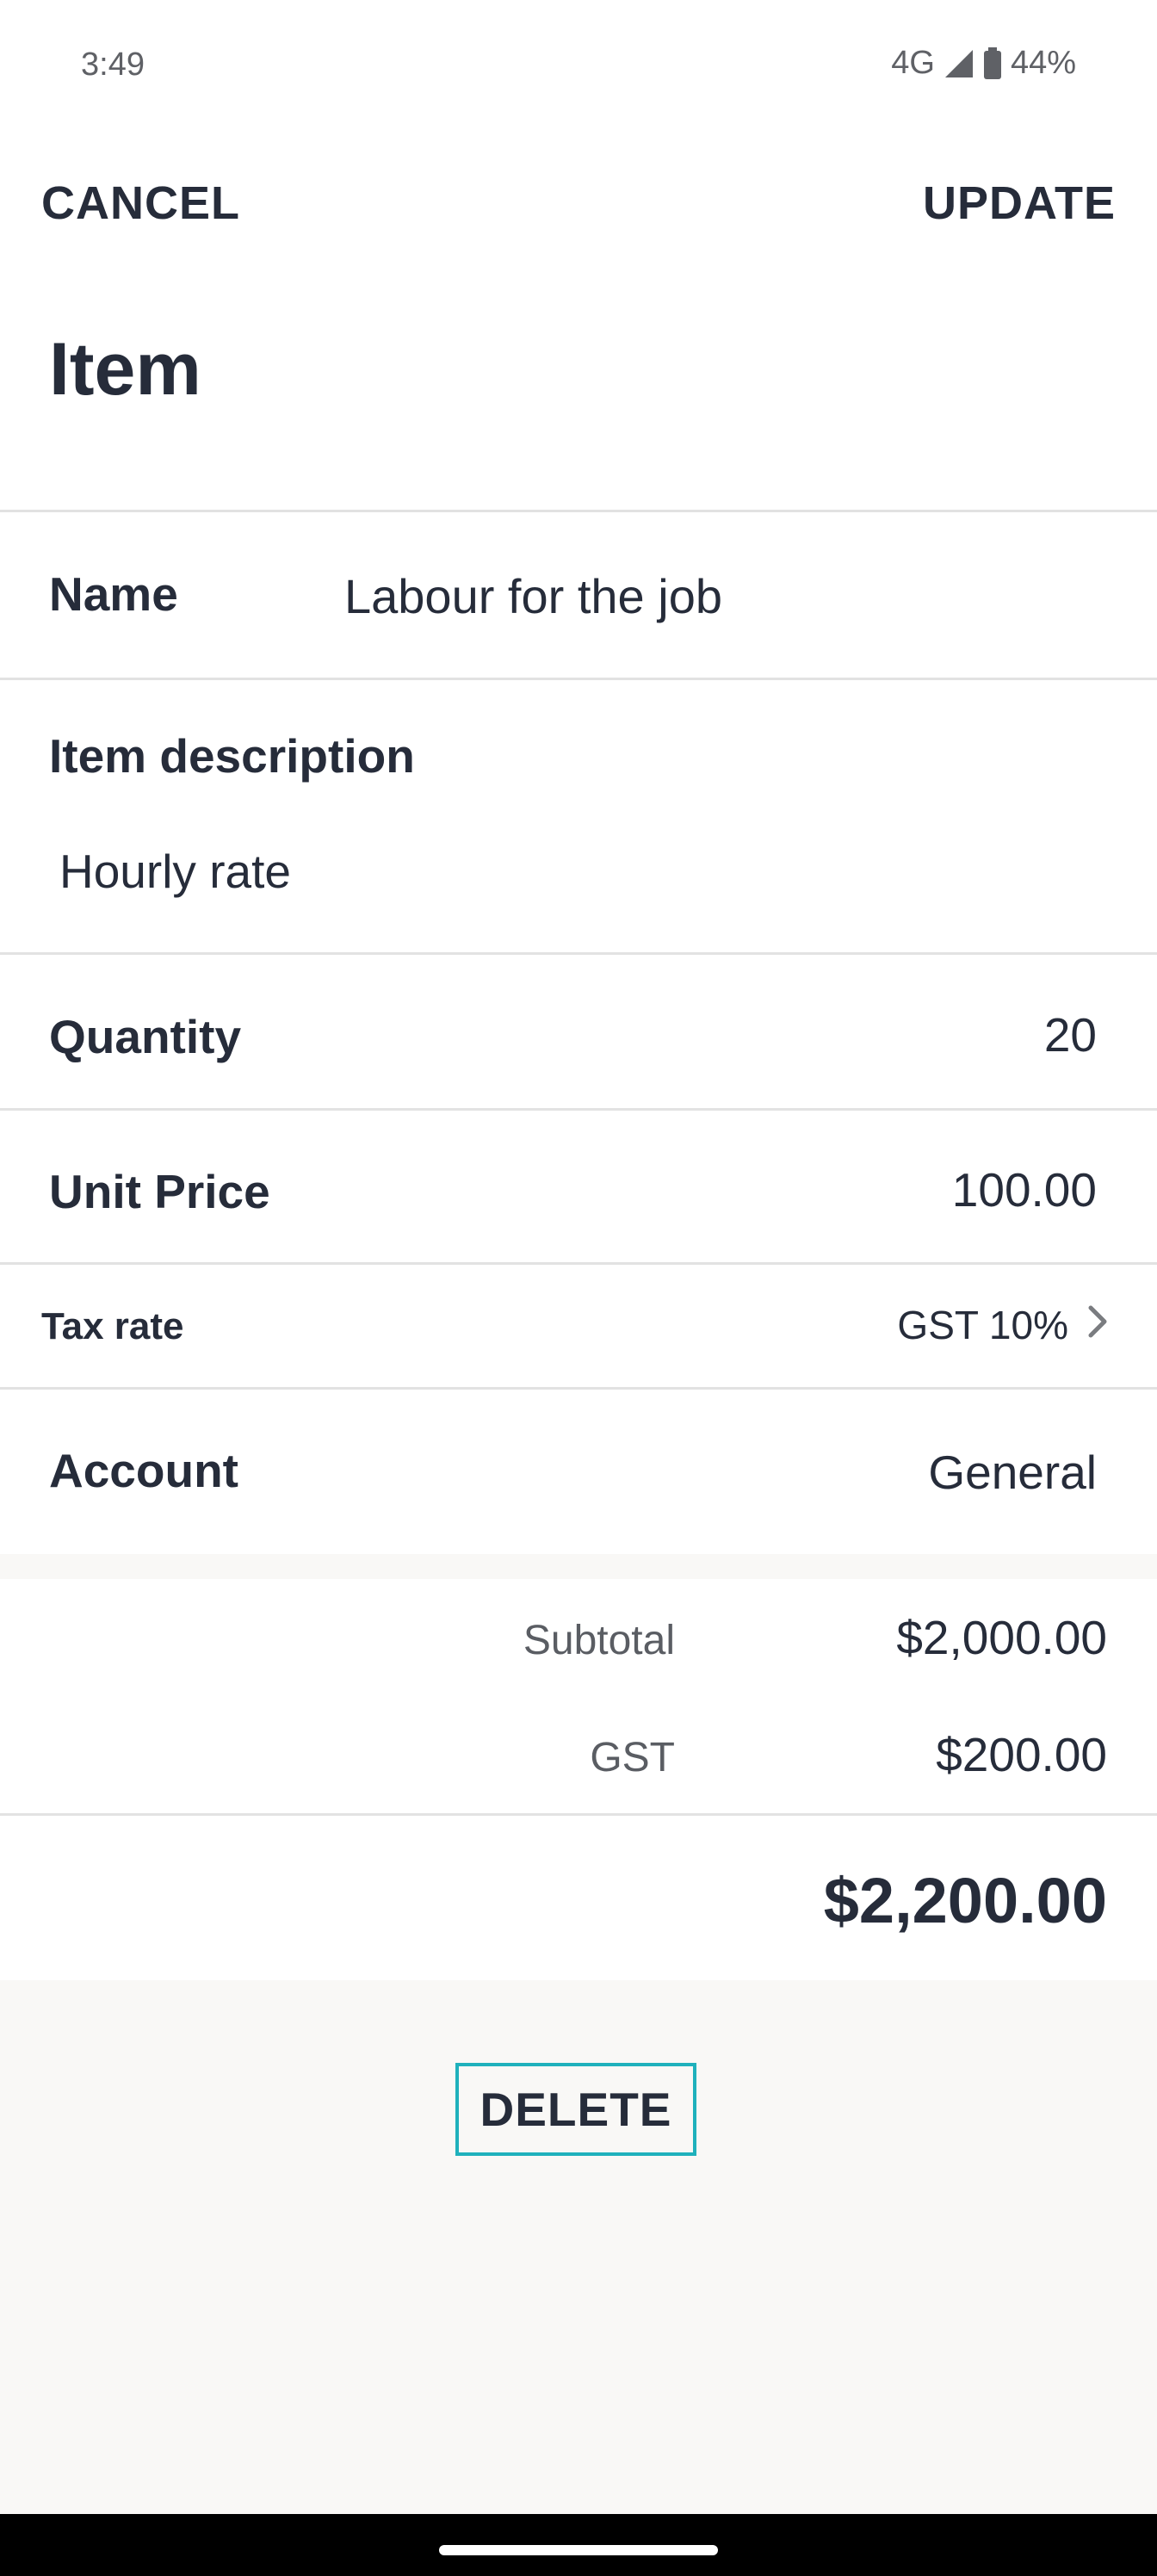  Describe the element at coordinates (1043, 63) in the screenshot. I see `battery-level: 44%` at that location.